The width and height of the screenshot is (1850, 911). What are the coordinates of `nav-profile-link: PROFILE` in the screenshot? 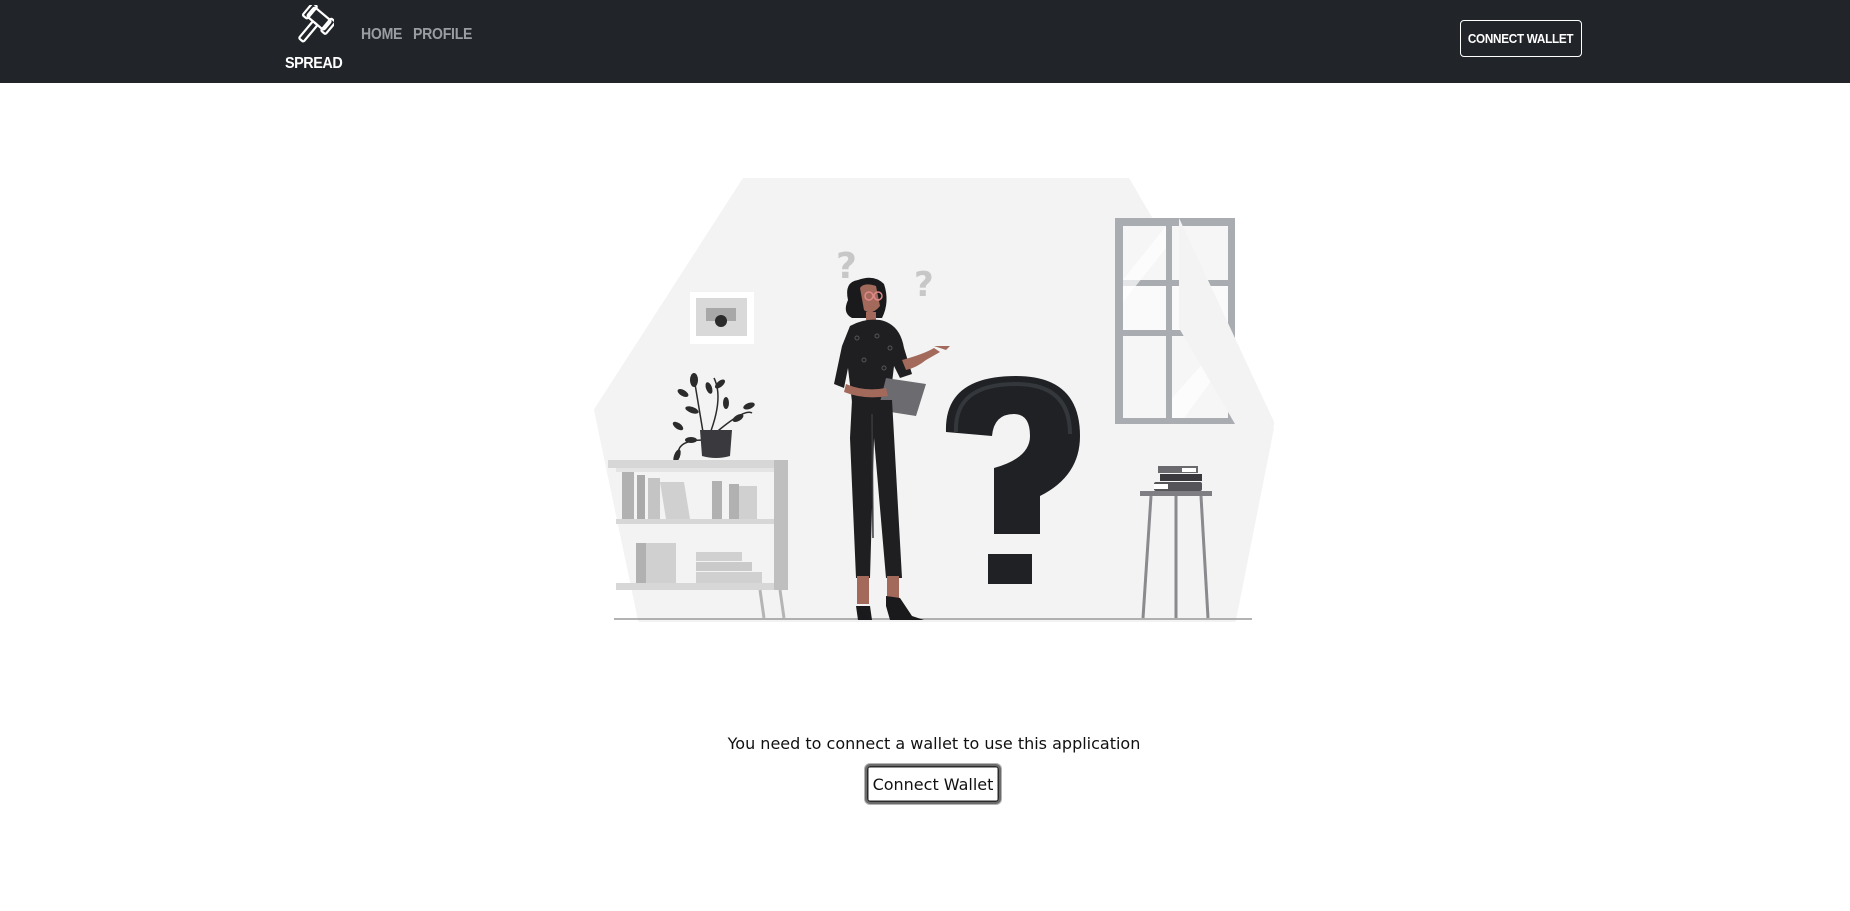 It's located at (442, 35).